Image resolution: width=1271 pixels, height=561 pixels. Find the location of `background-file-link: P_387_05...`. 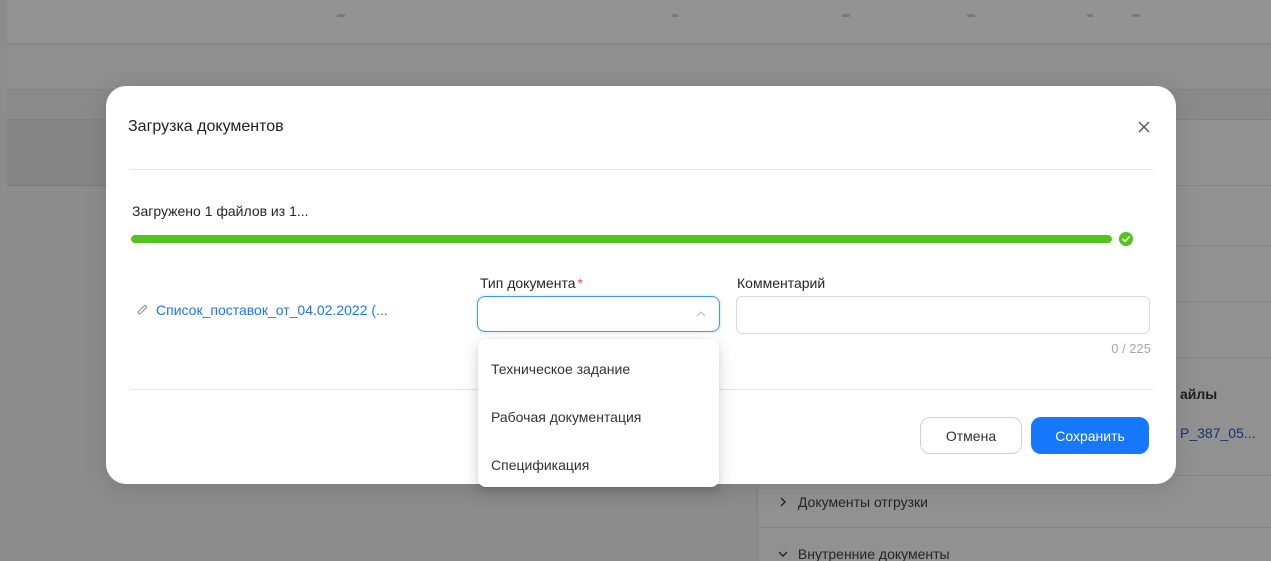

background-file-link: P_387_05... is located at coordinates (1218, 433).